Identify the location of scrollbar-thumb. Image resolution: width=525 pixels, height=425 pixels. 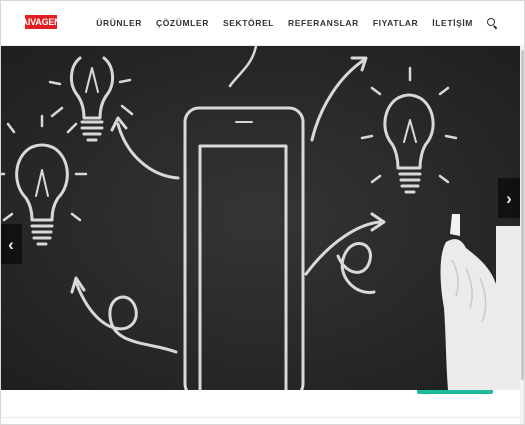
(522, 215).